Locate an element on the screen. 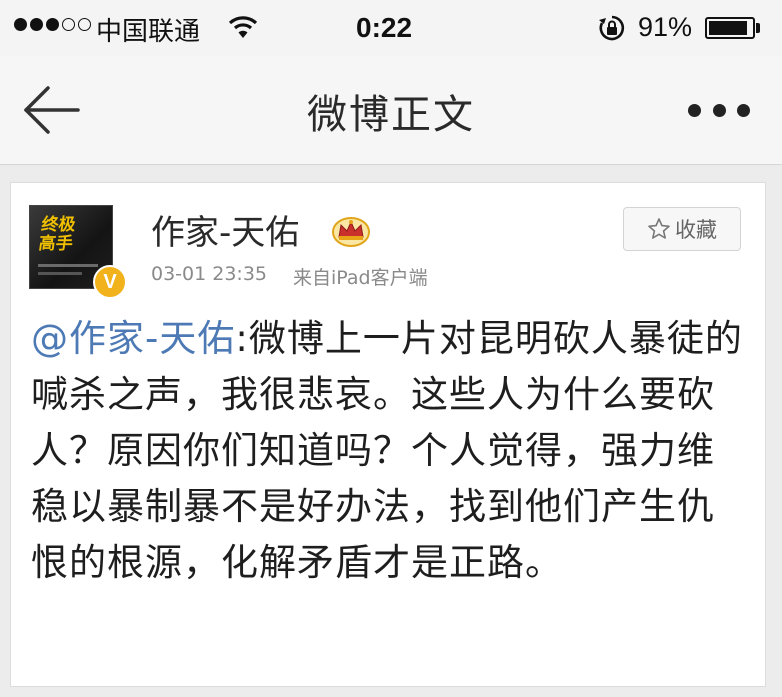 This screenshot has height=697, width=782. carrier-name: 中国联通 is located at coordinates (148, 32).